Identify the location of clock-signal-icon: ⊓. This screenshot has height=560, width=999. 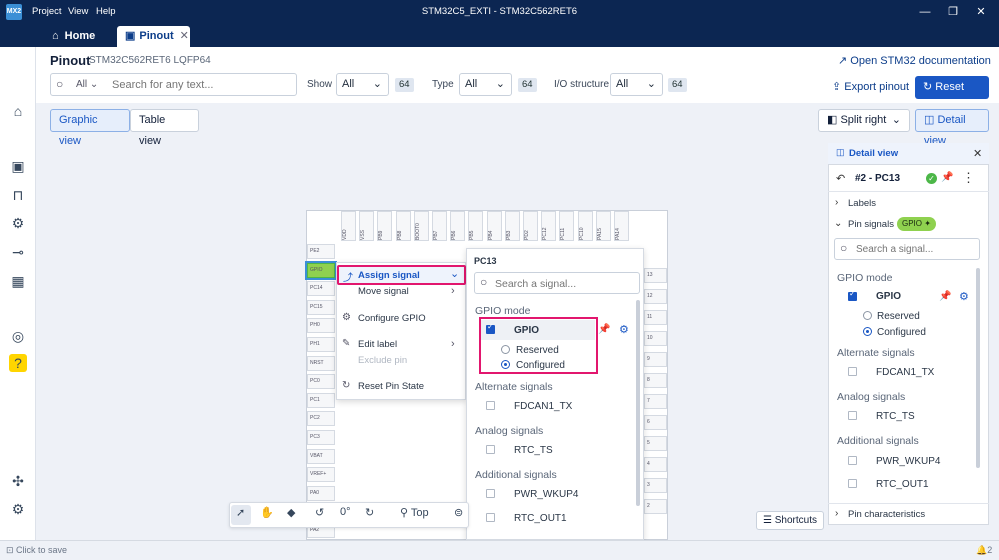
(18, 195).